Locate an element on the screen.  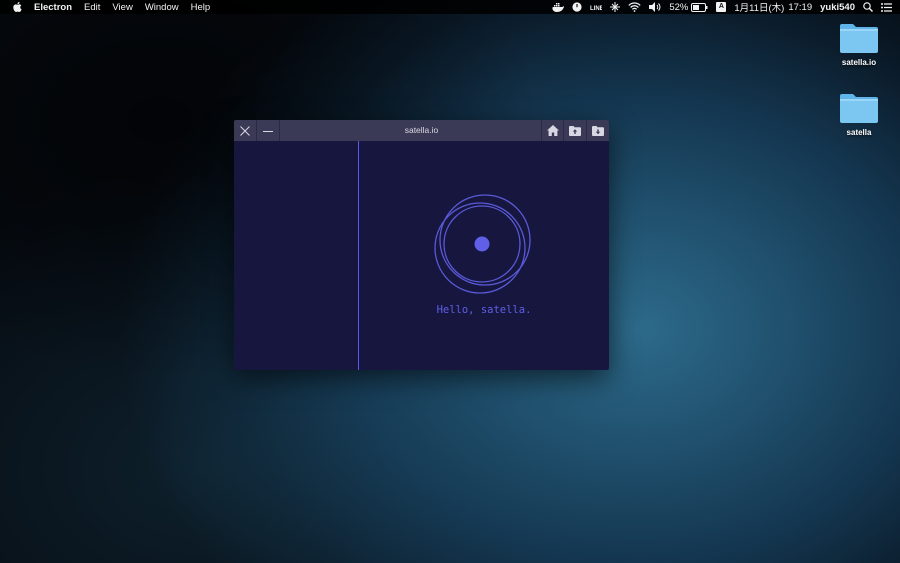
wifi-icon is located at coordinates (634, 7).